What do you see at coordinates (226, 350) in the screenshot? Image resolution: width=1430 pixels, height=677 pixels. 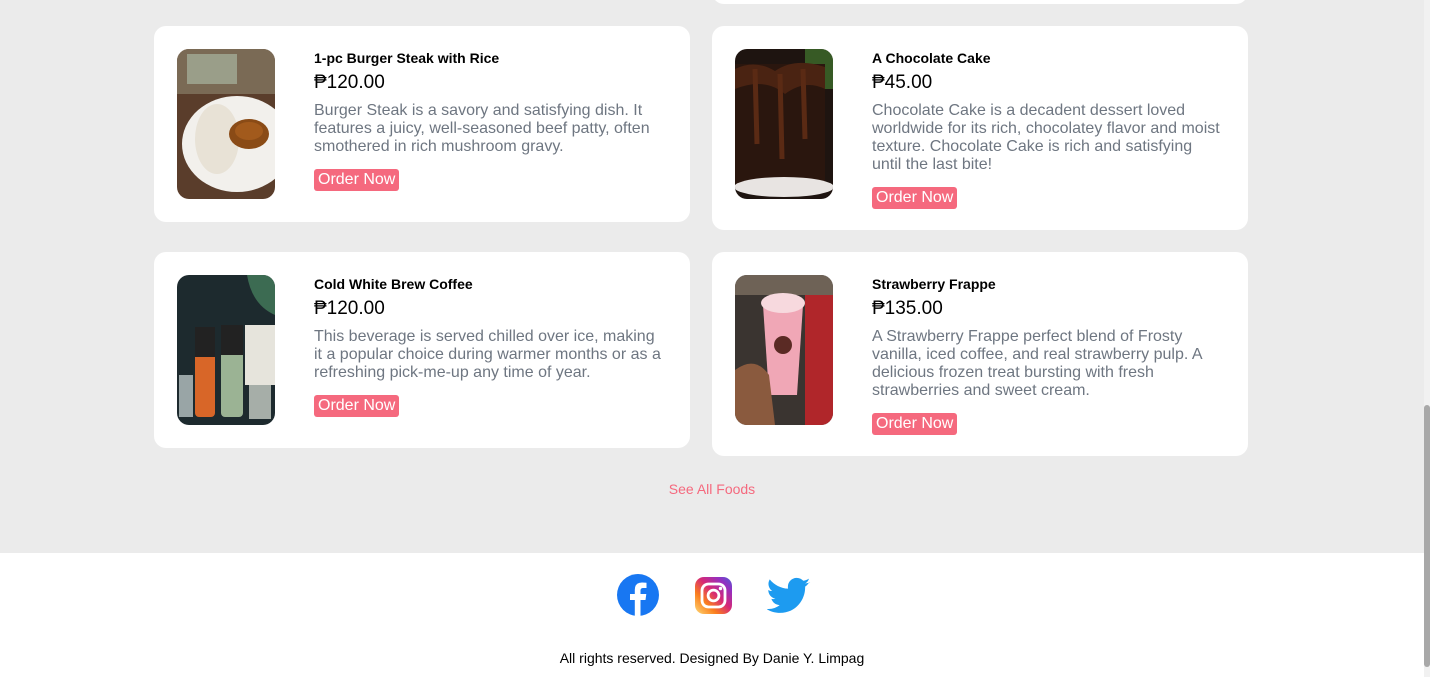 I see `cold-brew-image` at bounding box center [226, 350].